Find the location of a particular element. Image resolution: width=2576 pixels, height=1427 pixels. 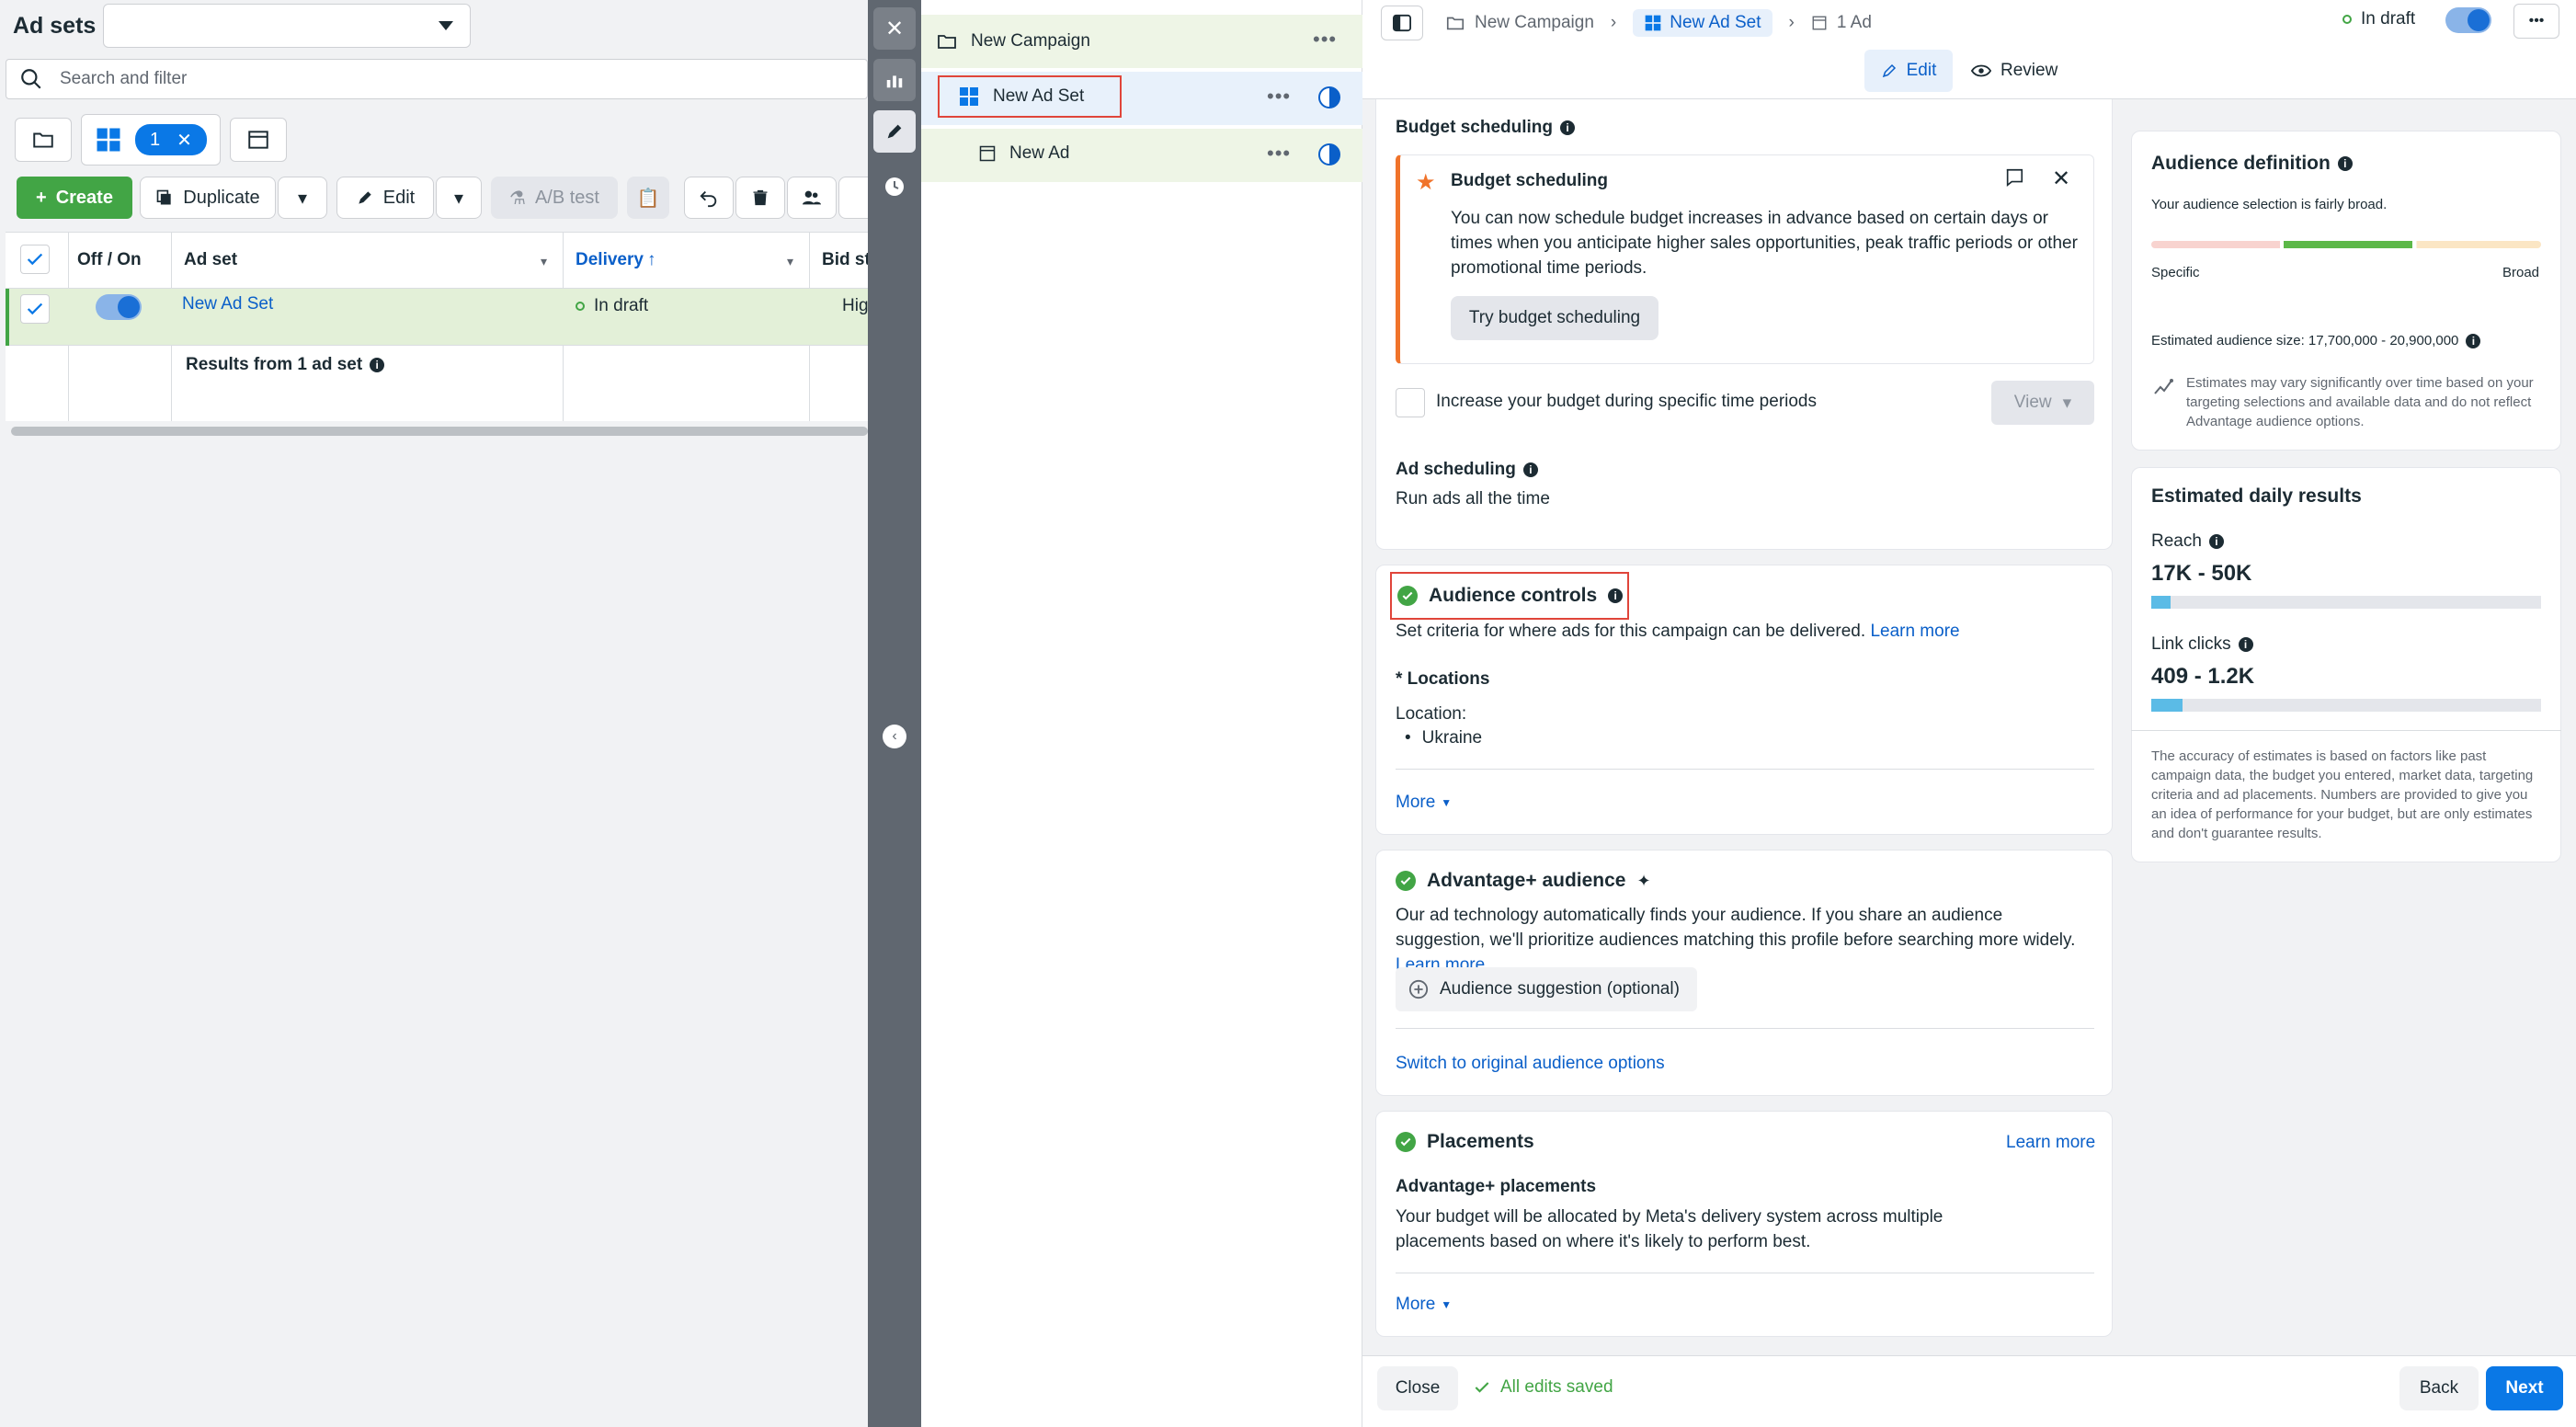

bar-chart-icon is located at coordinates (894, 81).